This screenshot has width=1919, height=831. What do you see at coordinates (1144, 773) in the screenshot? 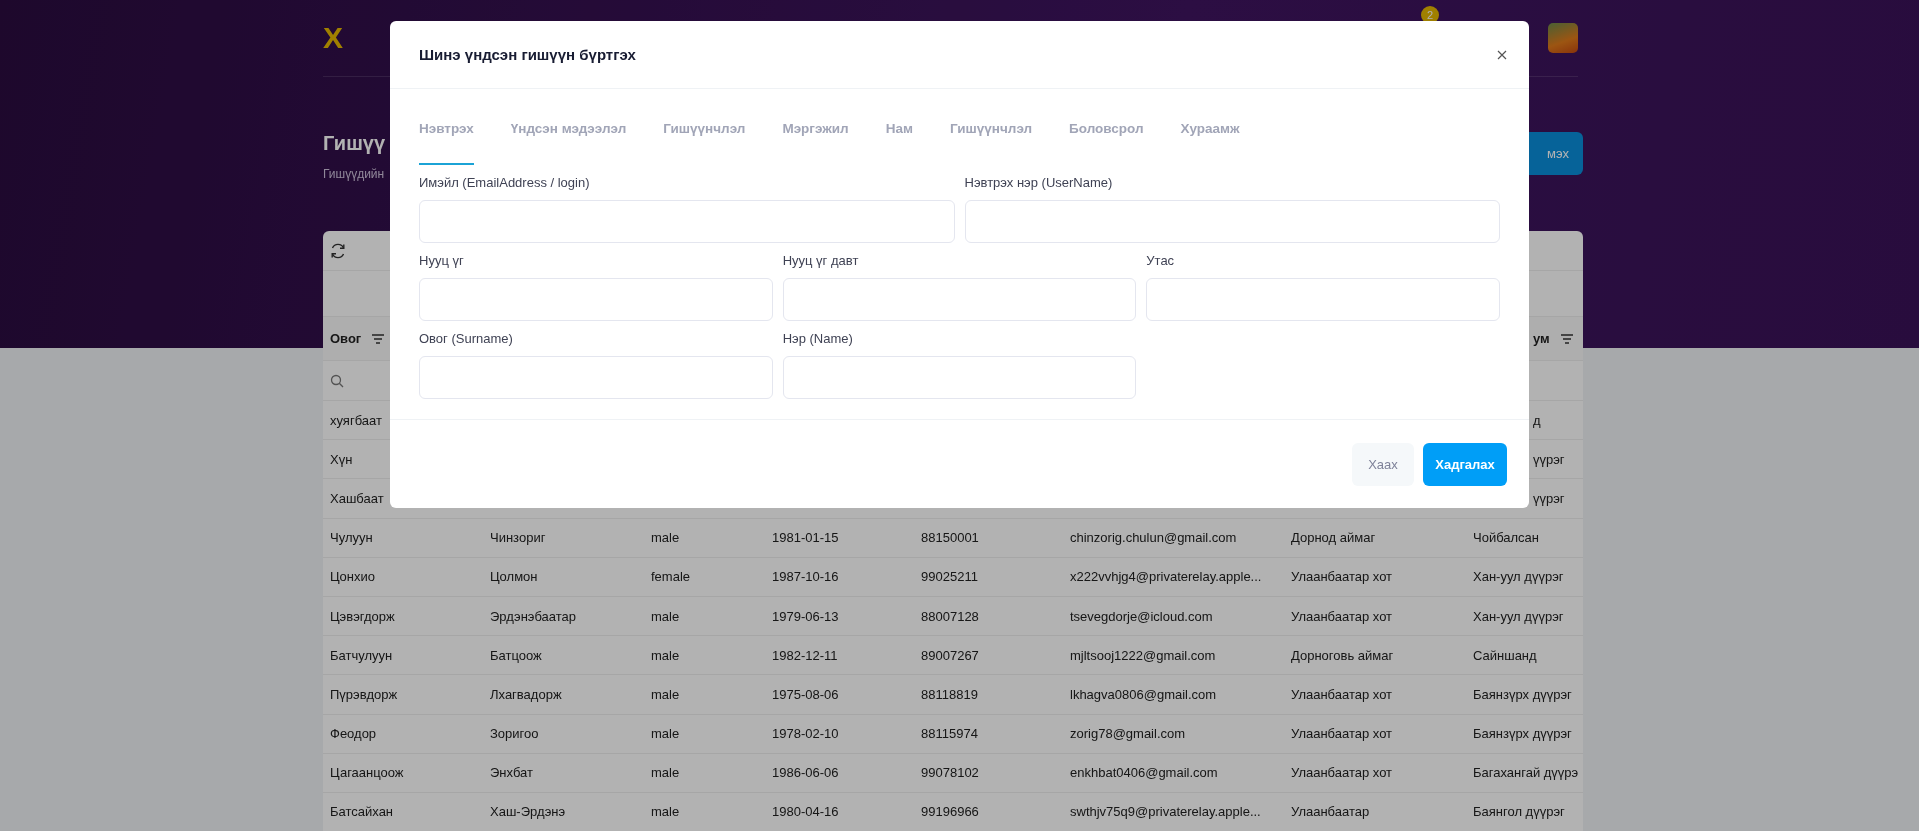
I see `table-cell-text: enkhbat0406@gmail.com` at bounding box center [1144, 773].